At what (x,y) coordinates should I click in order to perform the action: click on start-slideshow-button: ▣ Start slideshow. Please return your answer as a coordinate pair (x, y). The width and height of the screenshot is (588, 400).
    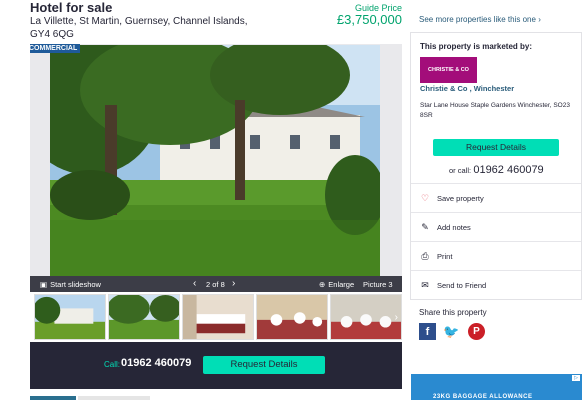
    Looking at the image, I should click on (70, 284).